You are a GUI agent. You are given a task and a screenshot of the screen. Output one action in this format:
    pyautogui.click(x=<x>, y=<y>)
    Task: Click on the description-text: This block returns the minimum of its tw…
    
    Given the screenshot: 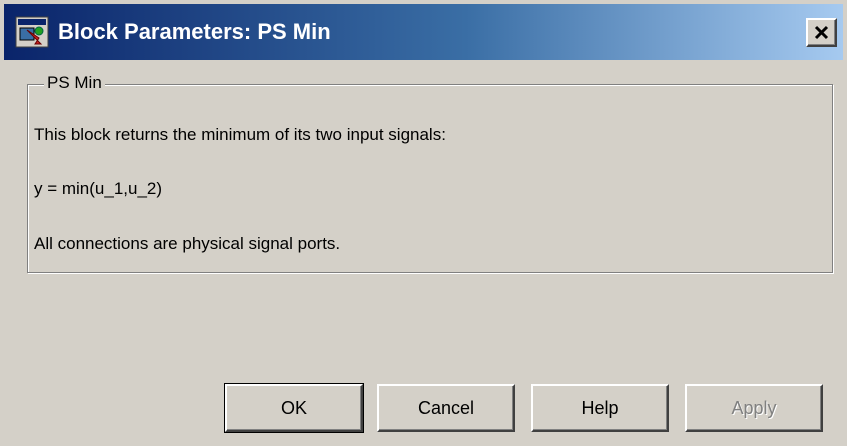 What is the action you would take?
    pyautogui.click(x=240, y=134)
    